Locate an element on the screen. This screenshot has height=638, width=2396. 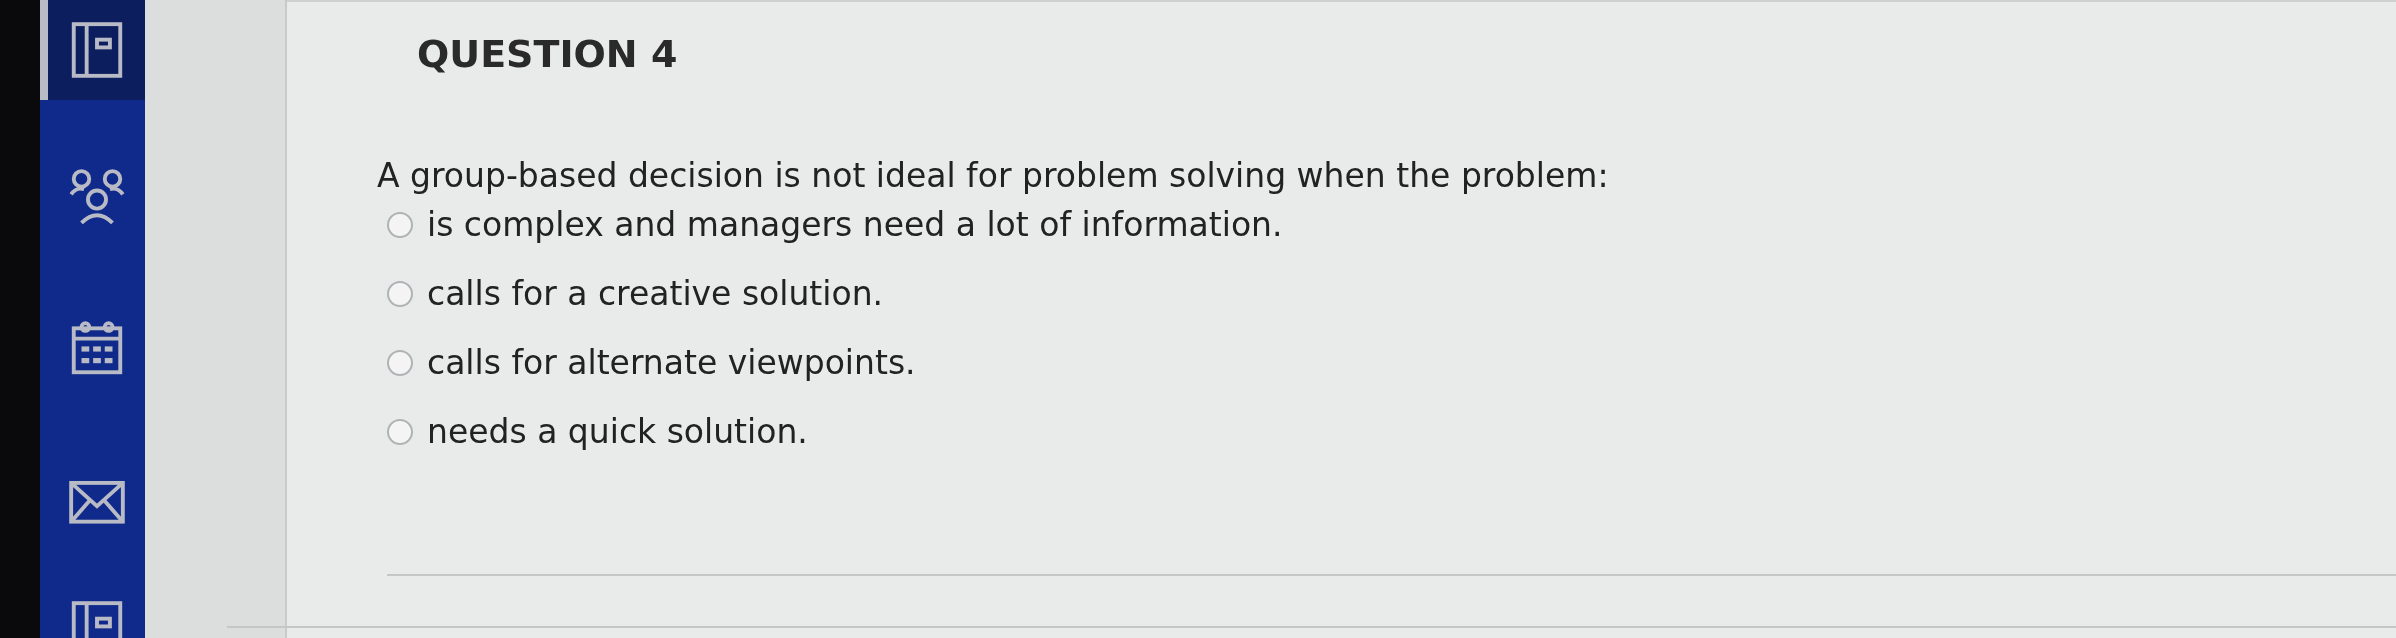
option-label: needs a quick solution. is located at coordinates (617, 431).